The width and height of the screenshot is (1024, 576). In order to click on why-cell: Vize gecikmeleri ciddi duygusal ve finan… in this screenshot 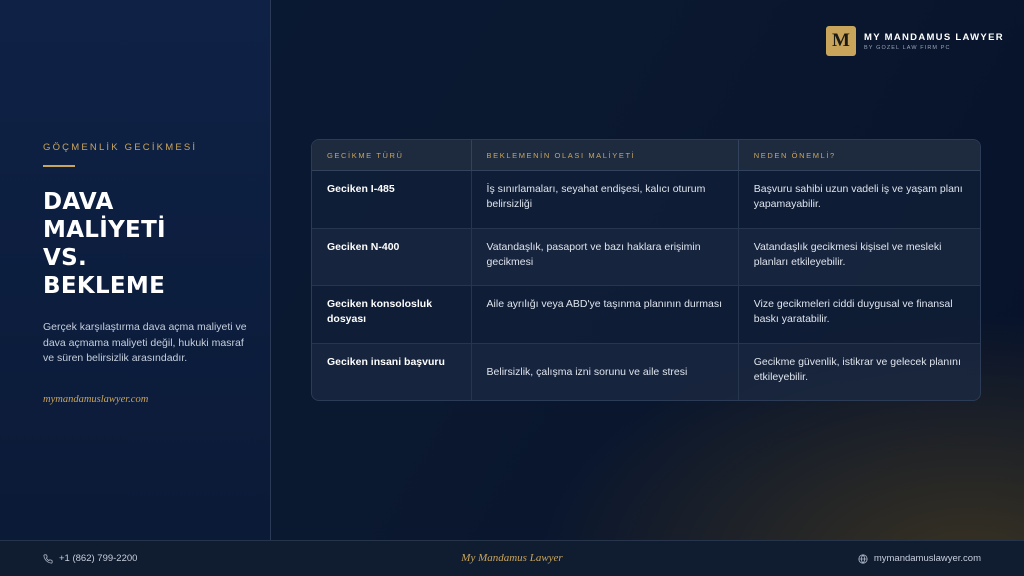, I will do `click(853, 311)`.